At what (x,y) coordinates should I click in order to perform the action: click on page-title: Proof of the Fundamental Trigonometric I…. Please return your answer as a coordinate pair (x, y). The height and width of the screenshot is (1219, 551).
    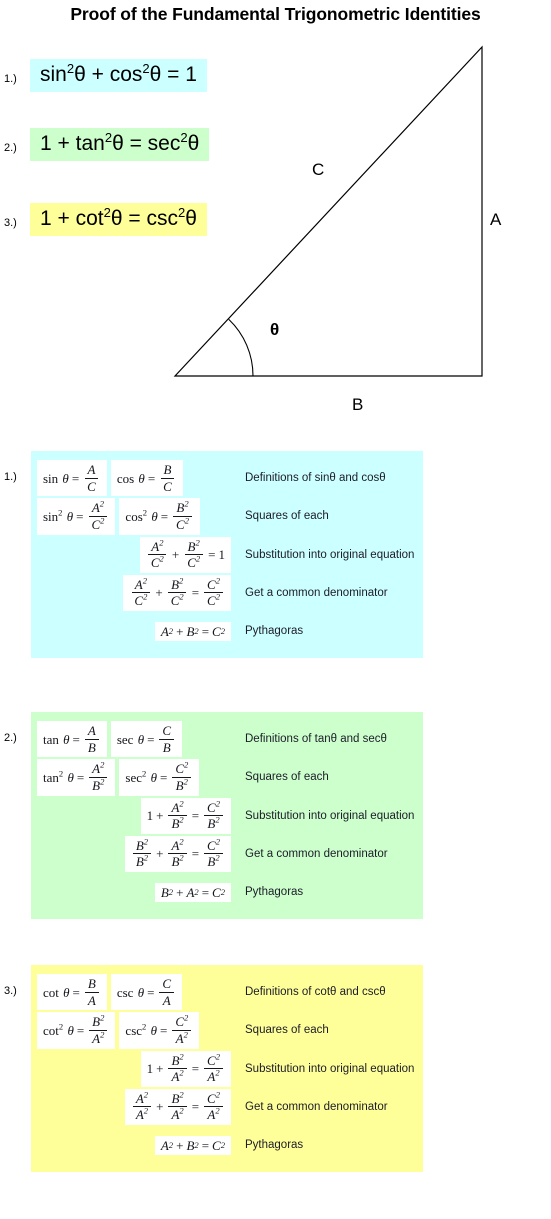
    Looking at the image, I should click on (275, 14).